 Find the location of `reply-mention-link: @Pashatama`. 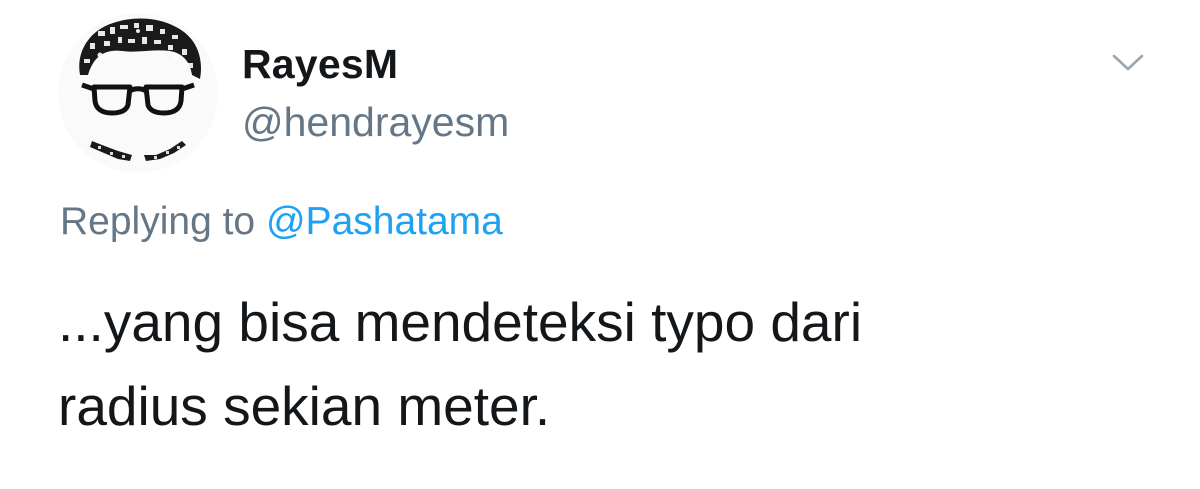

reply-mention-link: @Pashatama is located at coordinates (384, 221).